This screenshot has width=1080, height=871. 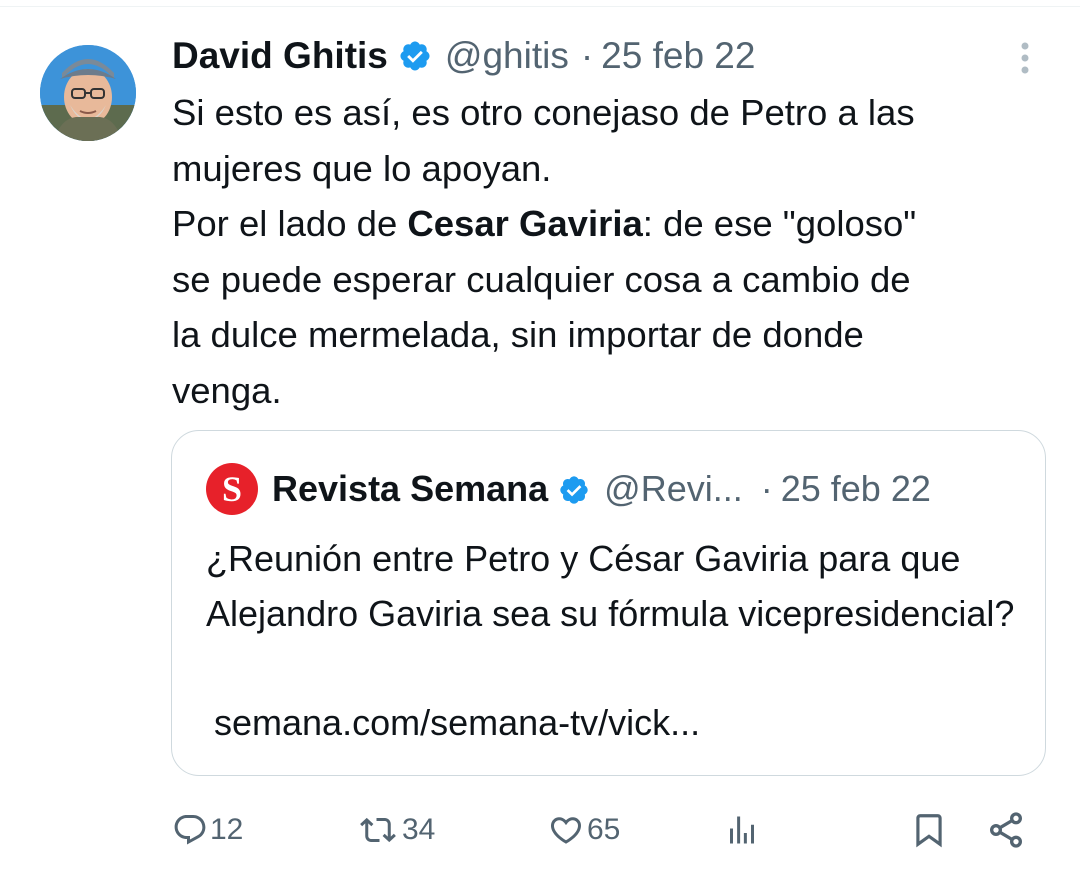 I want to click on bookmark-button, so click(x=929, y=830).